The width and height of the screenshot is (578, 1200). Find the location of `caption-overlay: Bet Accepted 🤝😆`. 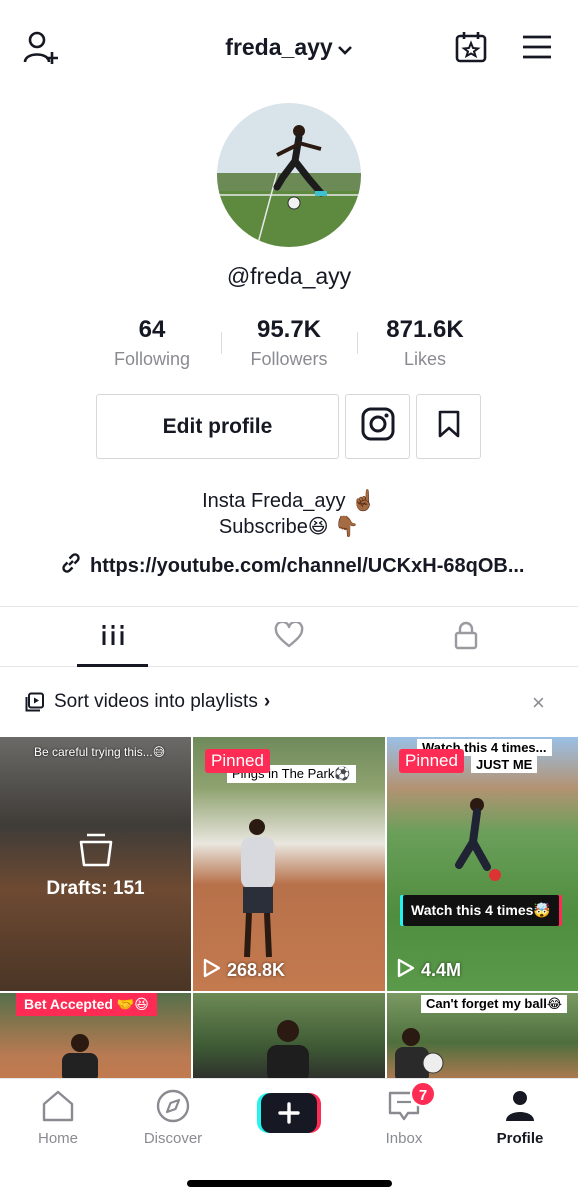

caption-overlay: Bet Accepted 🤝😆 is located at coordinates (86, 1004).